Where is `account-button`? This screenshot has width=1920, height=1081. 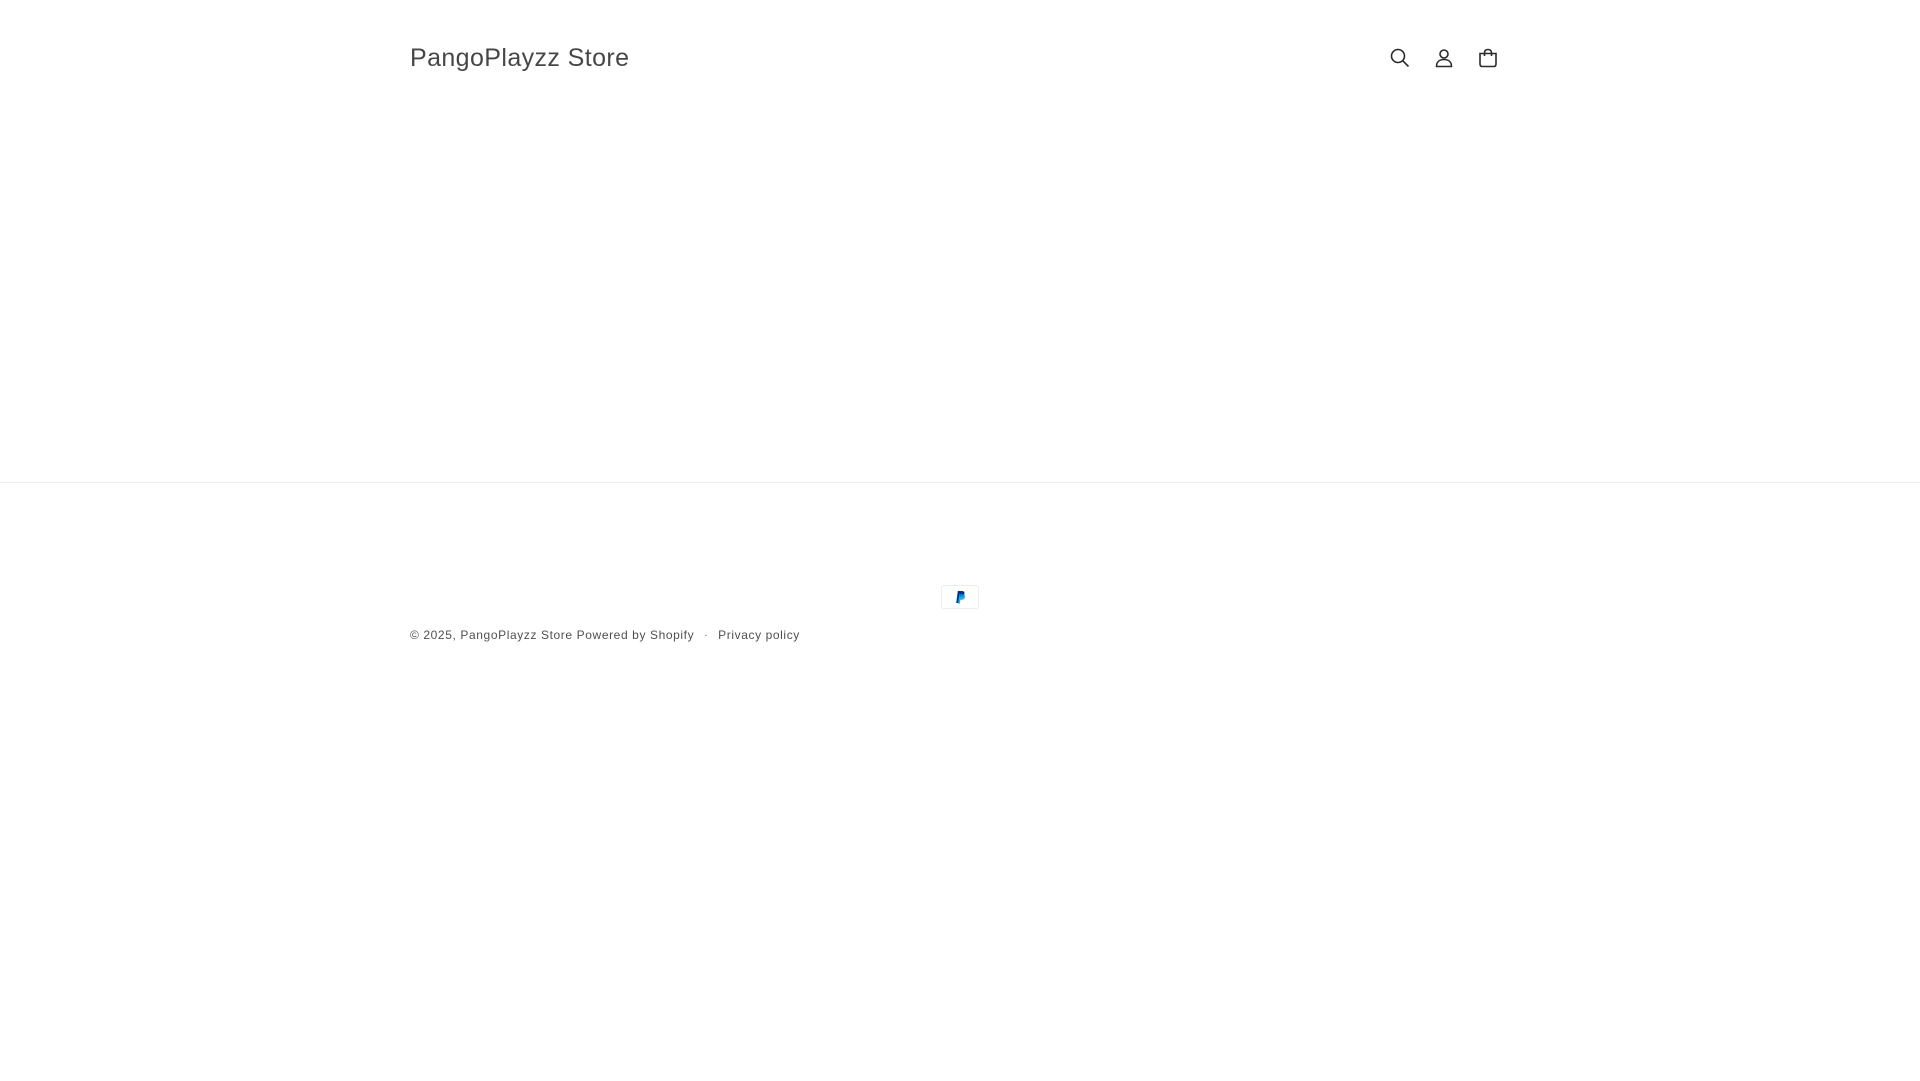 account-button is located at coordinates (1444, 58).